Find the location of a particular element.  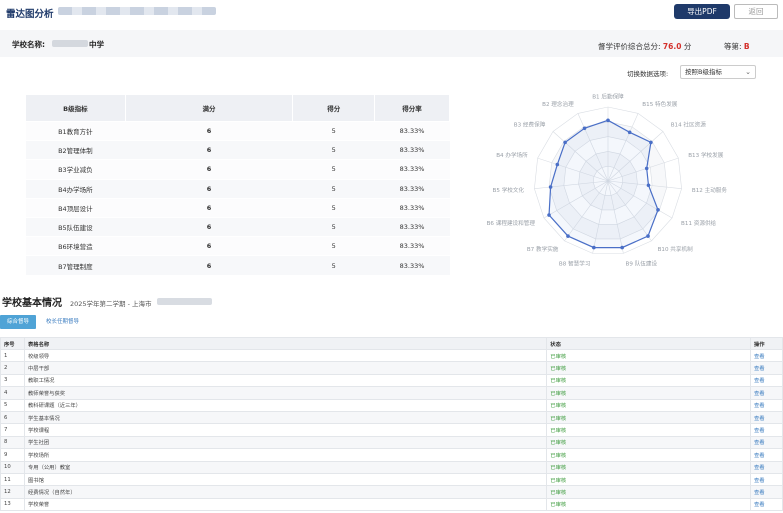

b-table-header: 满分 is located at coordinates (209, 108).